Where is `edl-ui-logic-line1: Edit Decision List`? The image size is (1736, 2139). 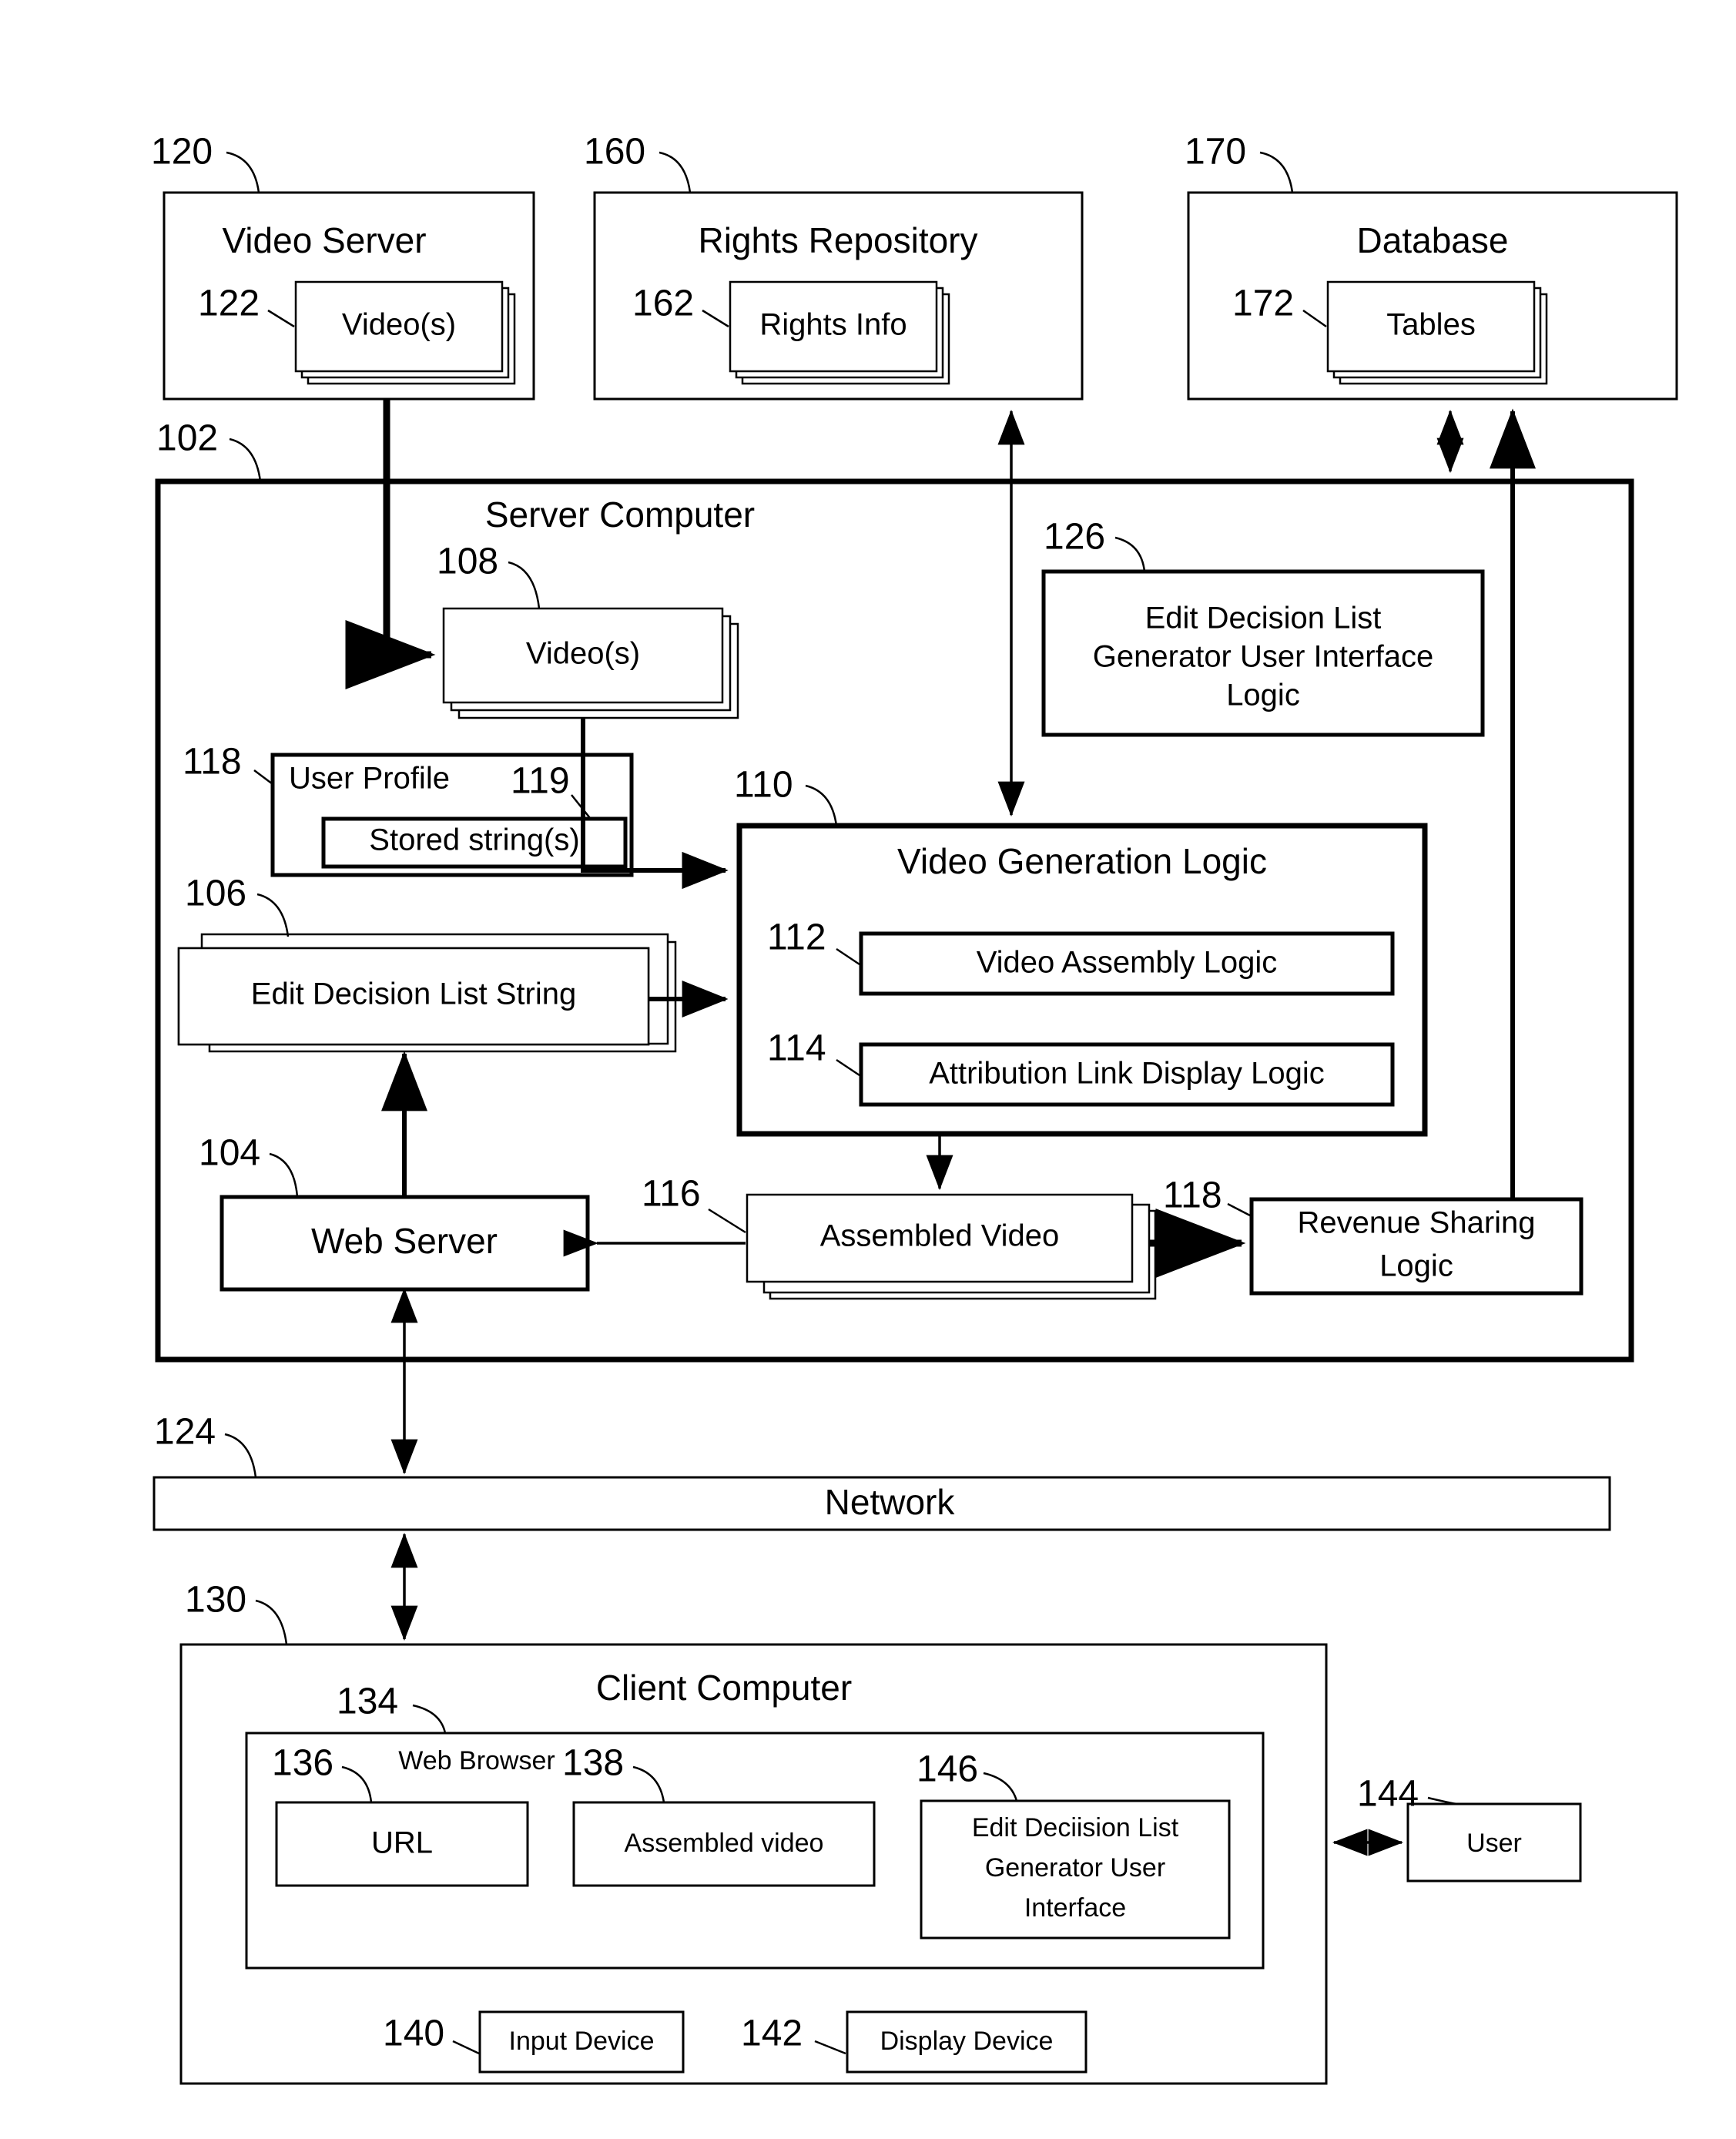 edl-ui-logic-line1: Edit Decision List is located at coordinates (1263, 618).